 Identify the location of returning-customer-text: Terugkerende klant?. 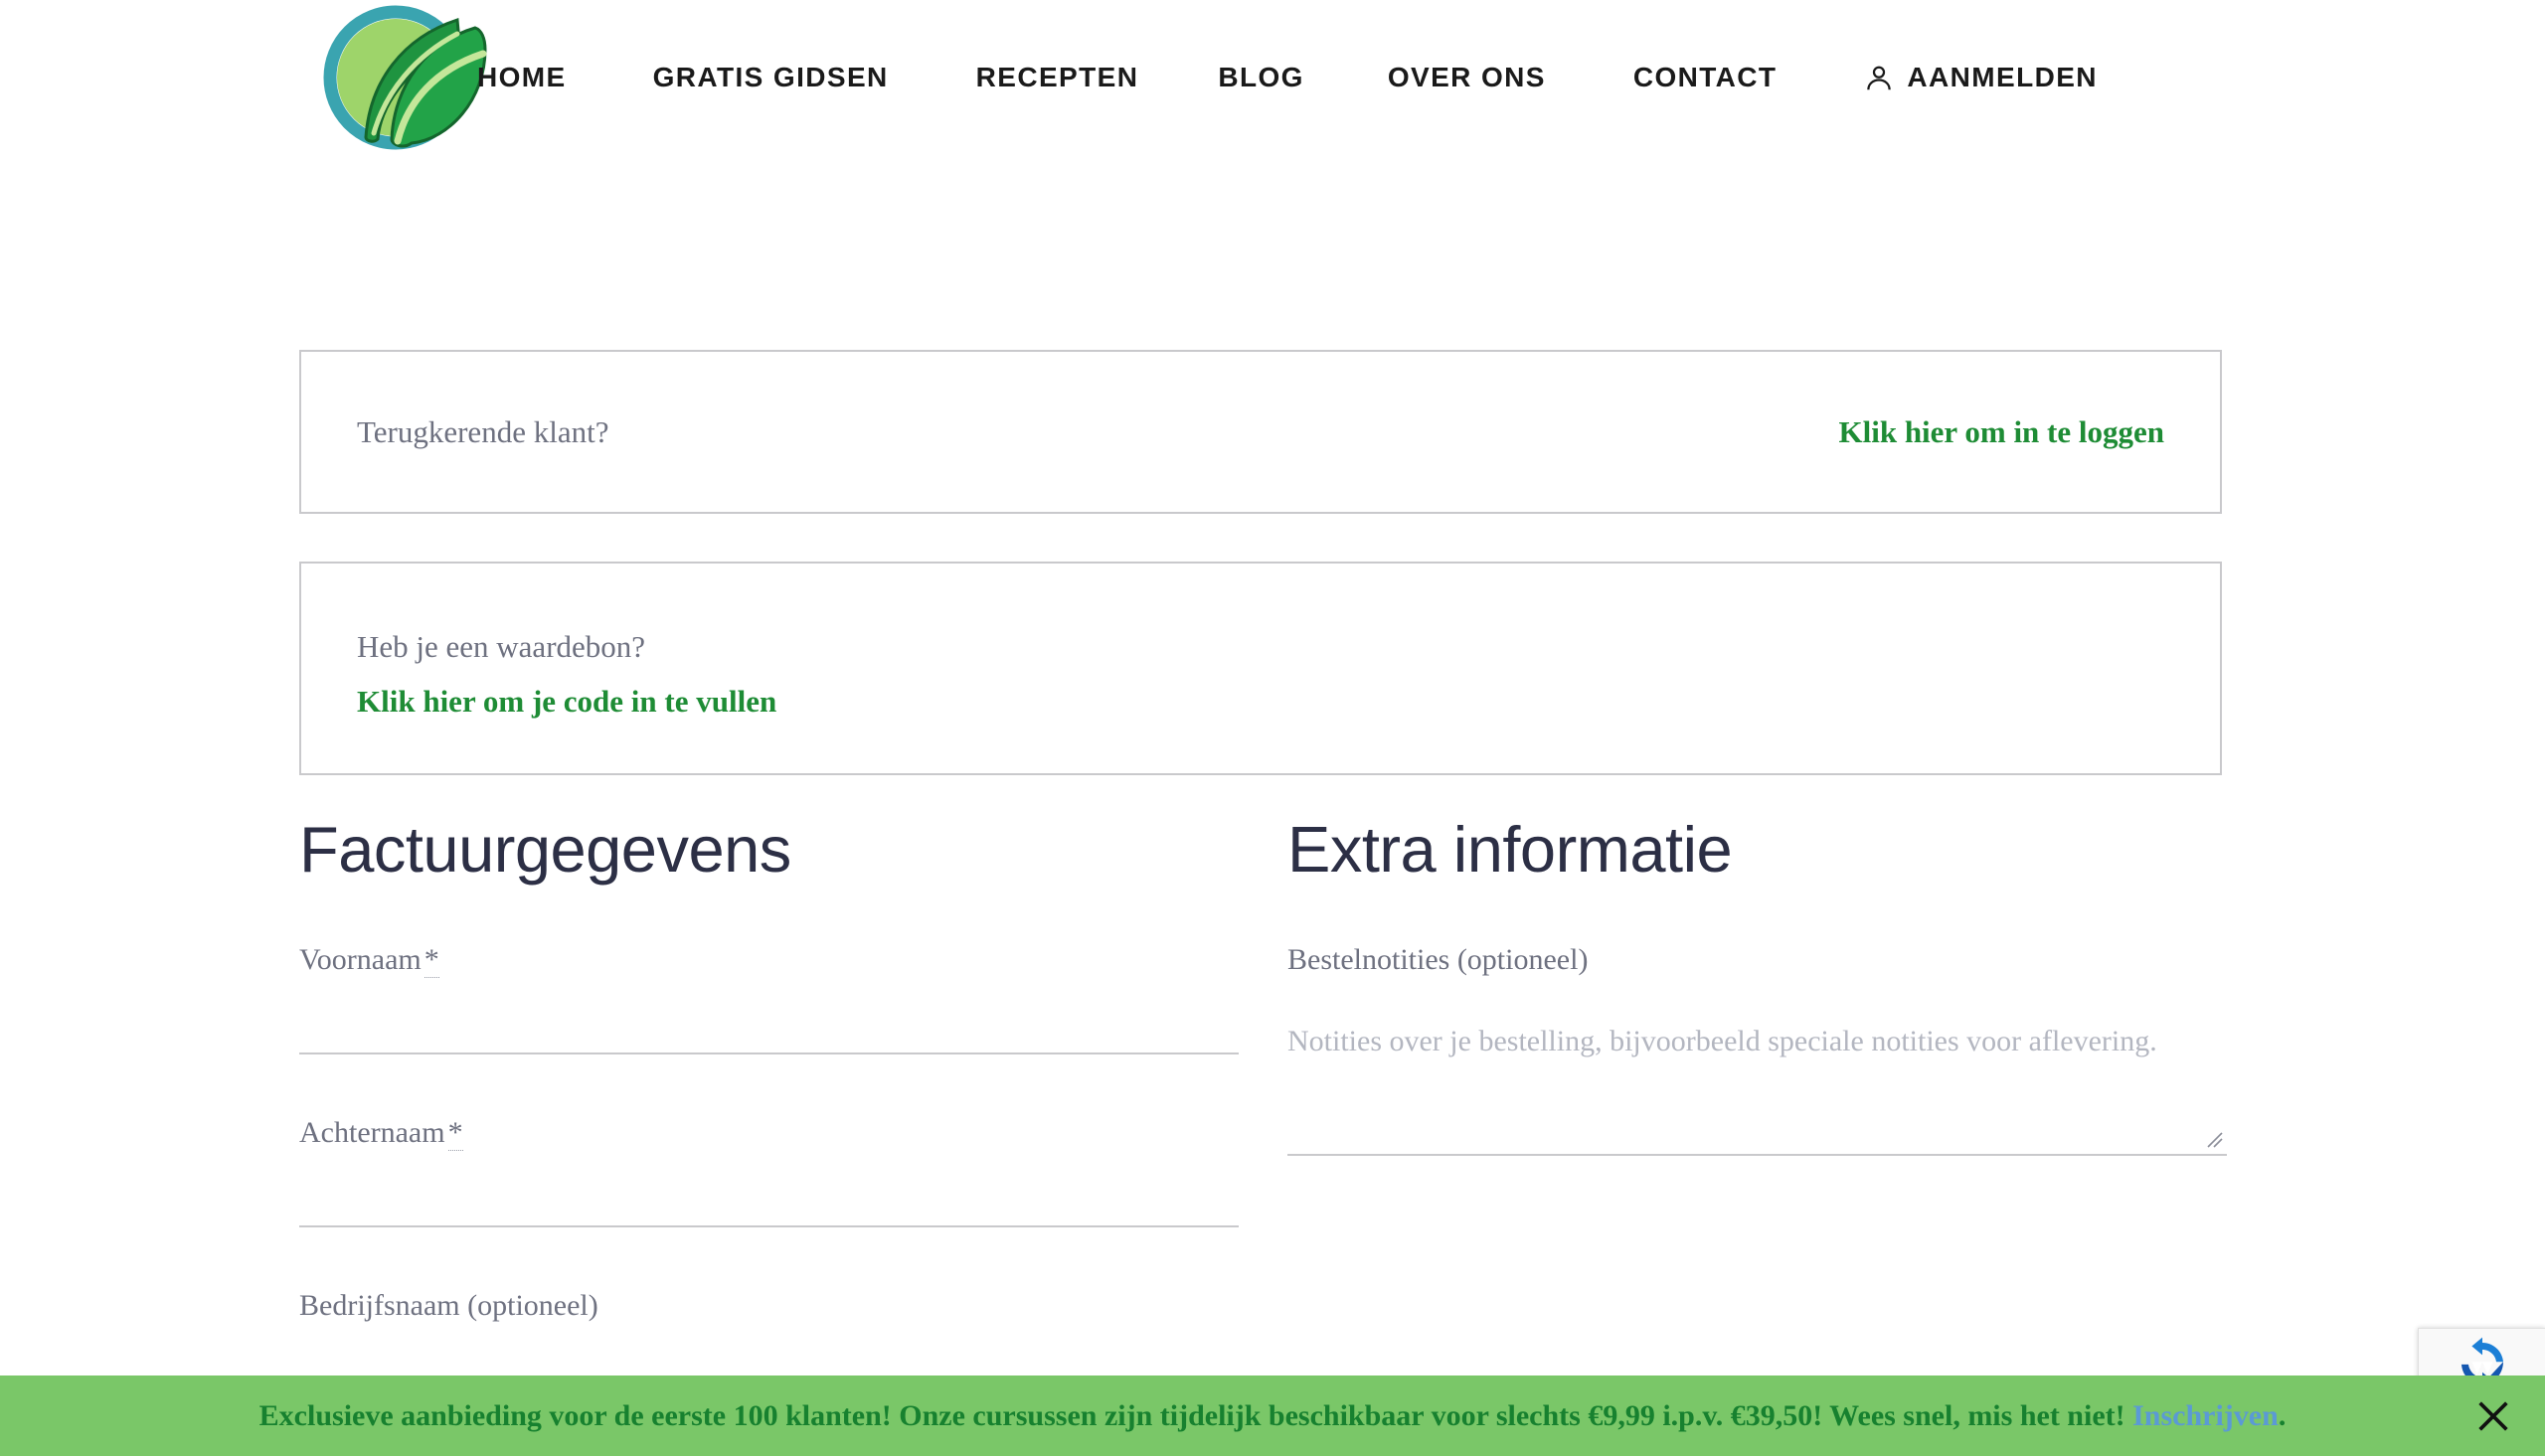
(483, 431).